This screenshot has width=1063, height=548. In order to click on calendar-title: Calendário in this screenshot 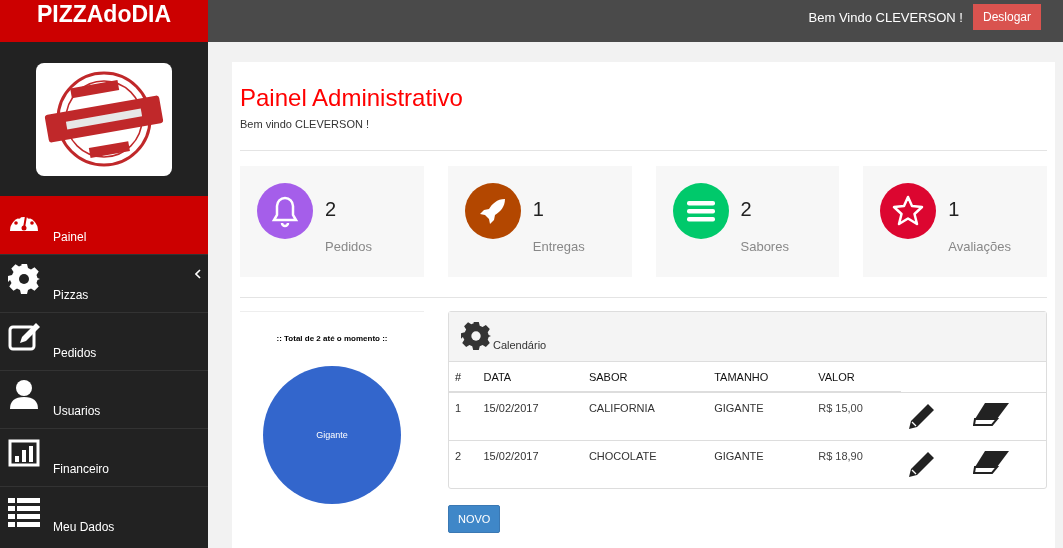, I will do `click(520, 345)`.